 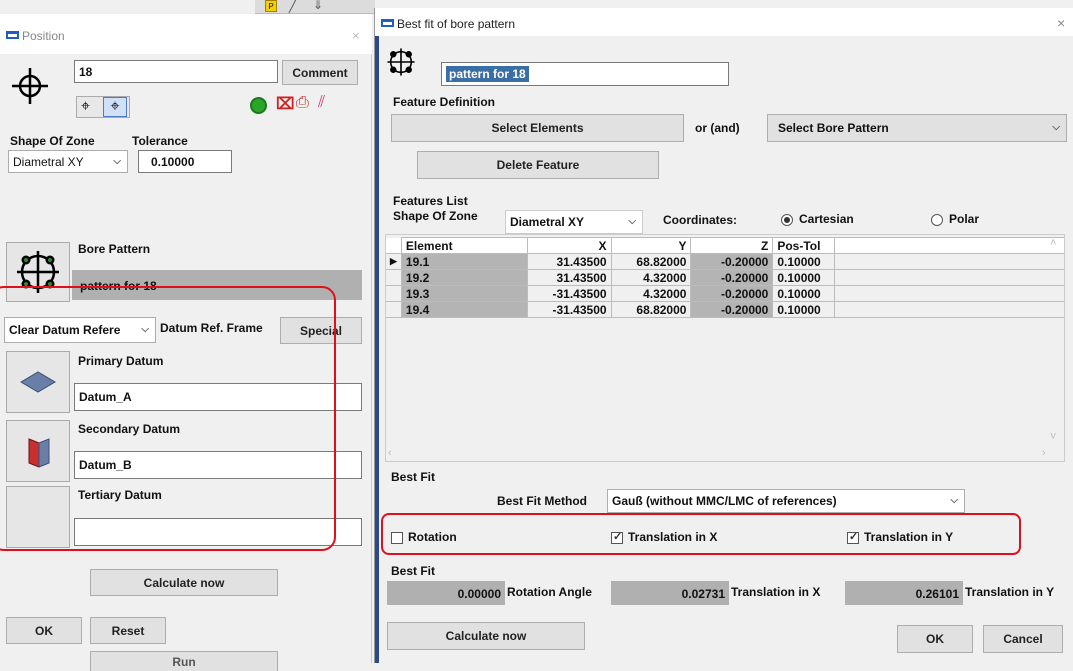 I want to click on column-header-x: X, so click(x=569, y=245).